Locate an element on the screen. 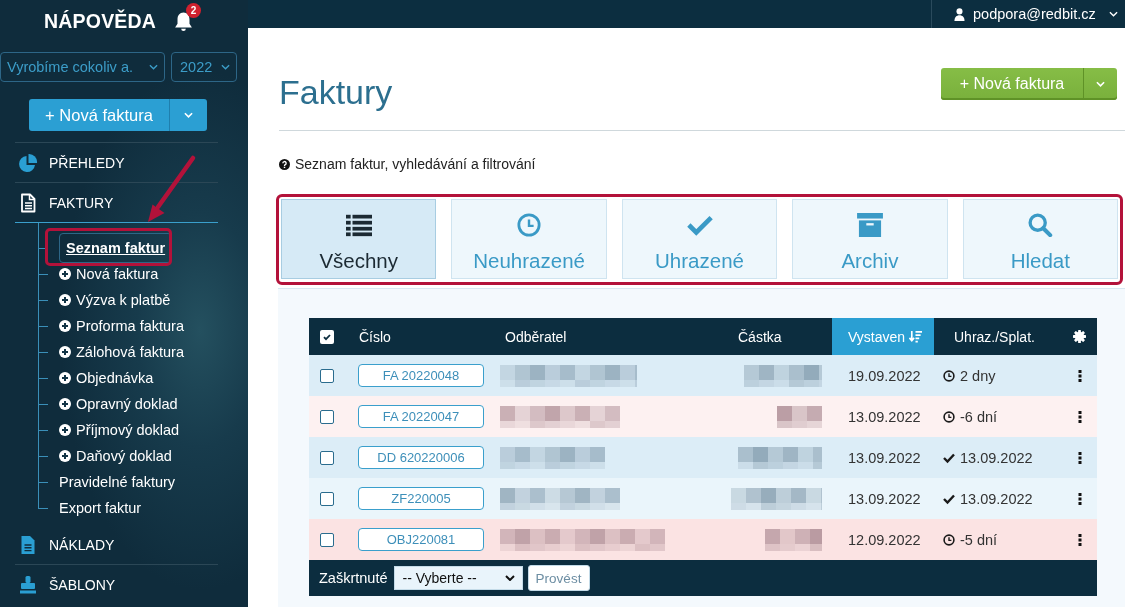 This screenshot has width=1125, height=607. notification-badge: 2 is located at coordinates (194, 10).